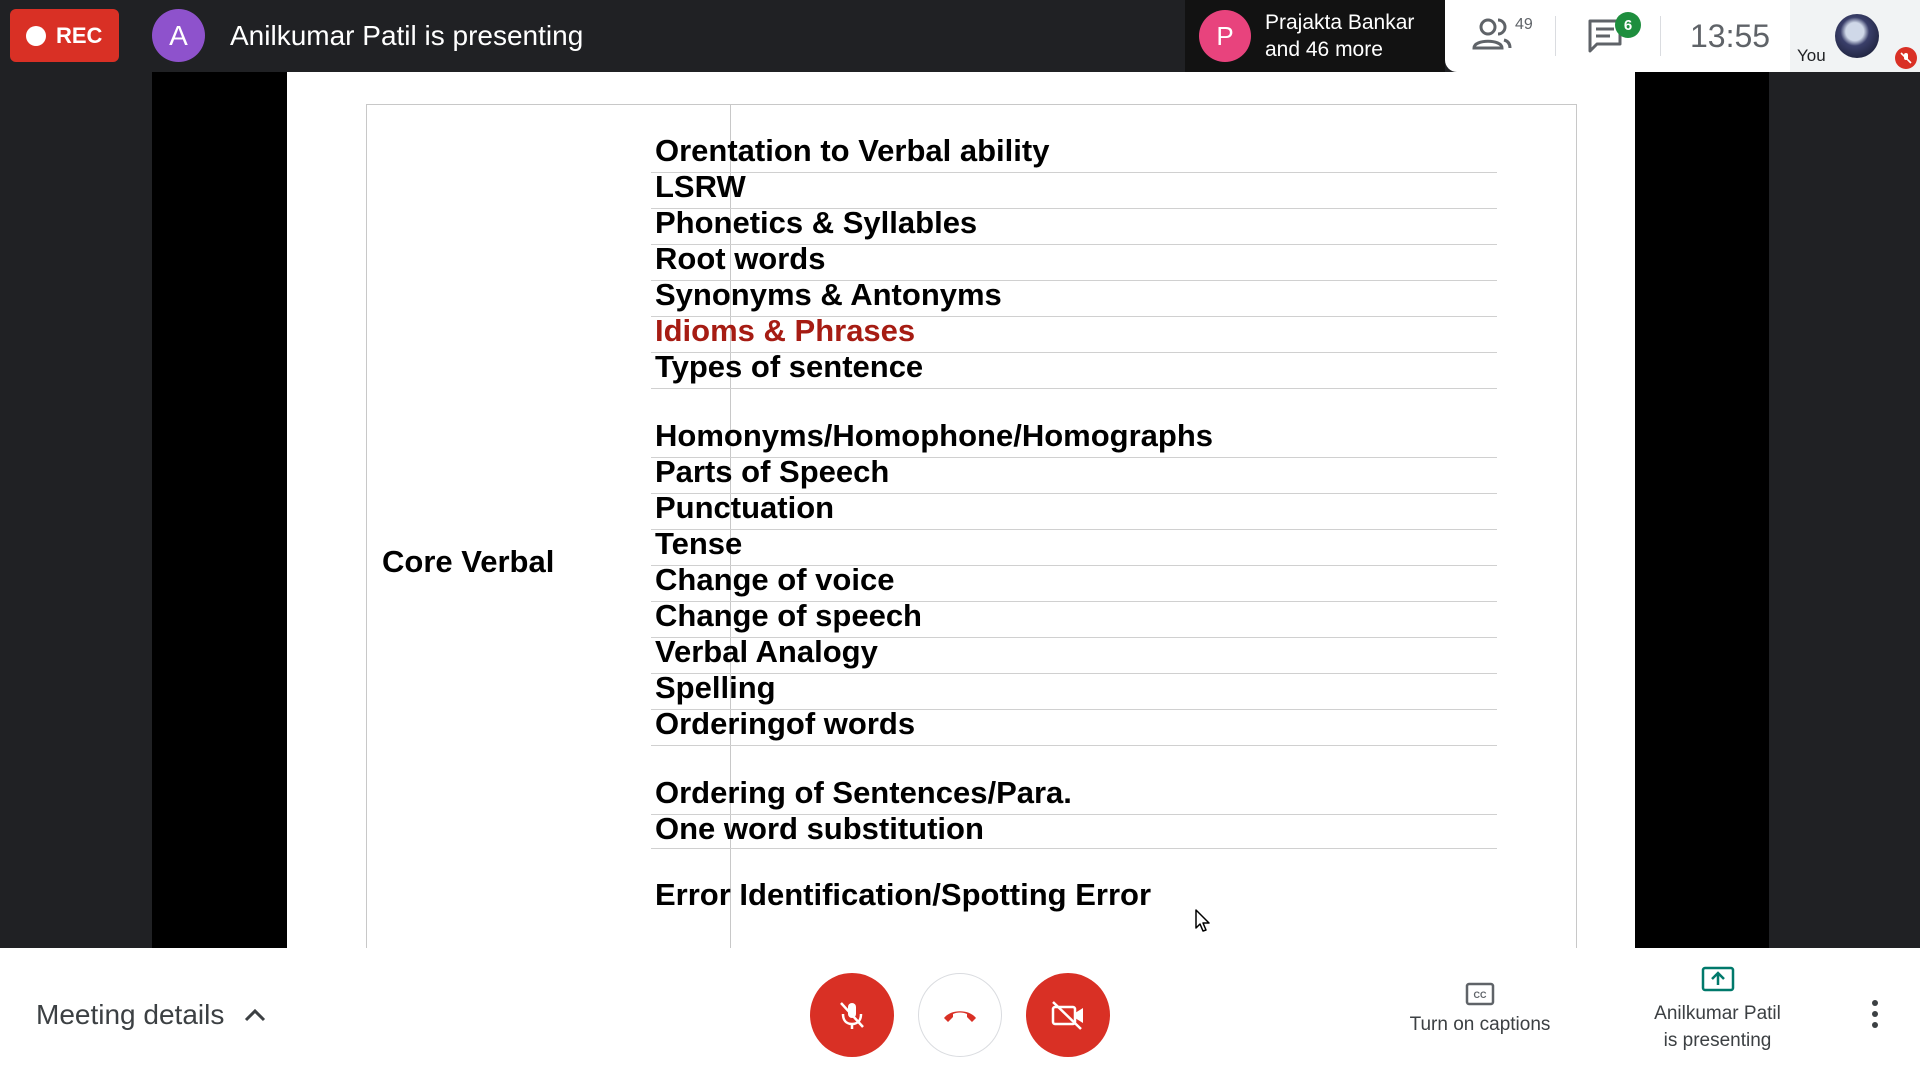  I want to click on camera-toggle-button, so click(1068, 1015).